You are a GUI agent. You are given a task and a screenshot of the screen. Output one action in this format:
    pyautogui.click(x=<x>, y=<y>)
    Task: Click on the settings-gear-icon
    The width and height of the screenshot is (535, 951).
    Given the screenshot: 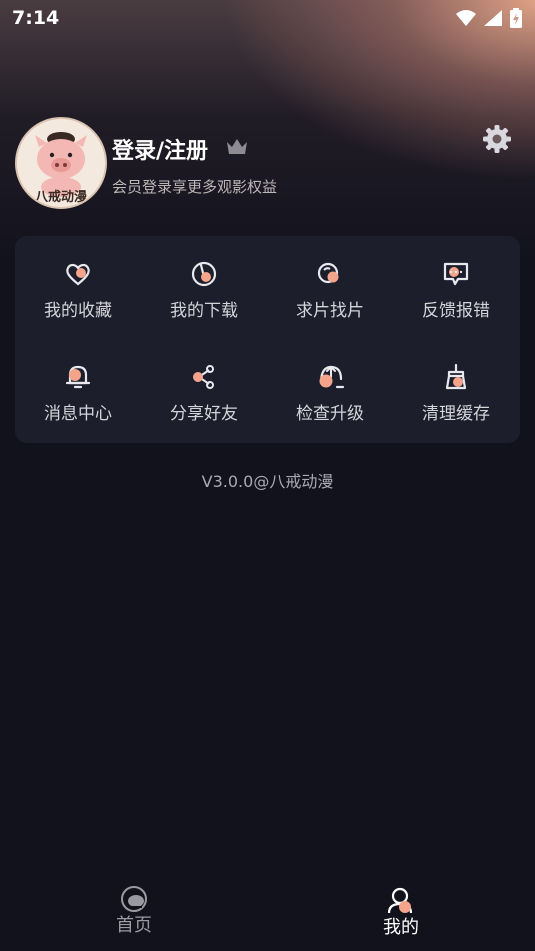 What is the action you would take?
    pyautogui.click(x=497, y=139)
    